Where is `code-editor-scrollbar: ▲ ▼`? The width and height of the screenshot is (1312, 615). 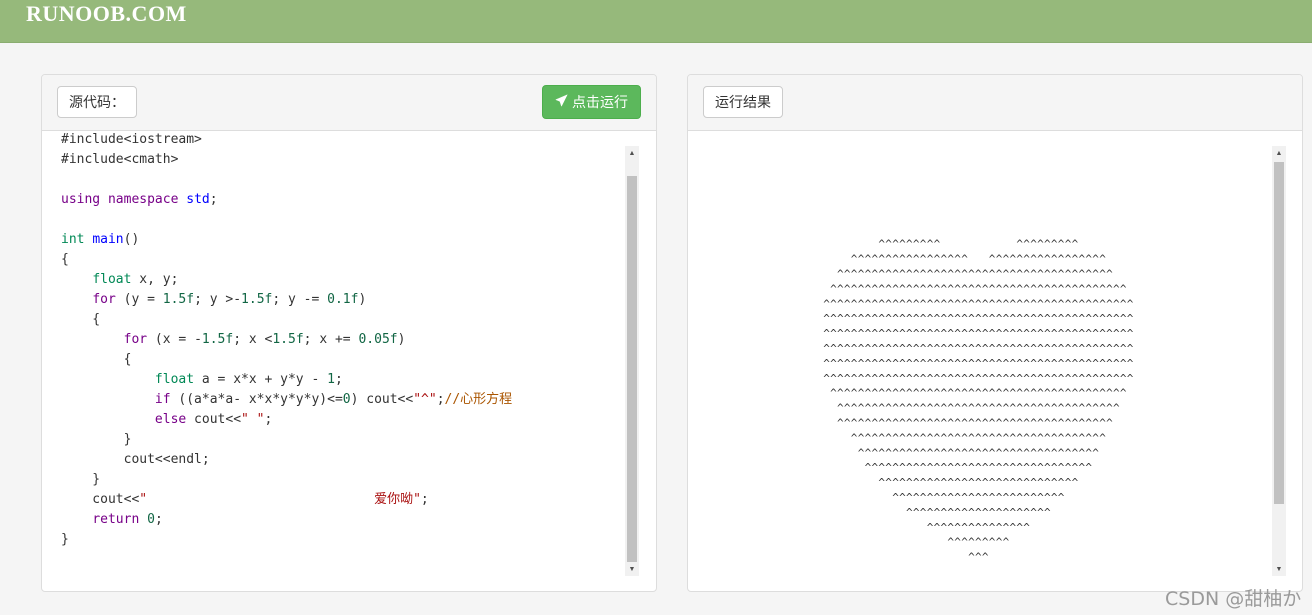 code-editor-scrollbar: ▲ ▼ is located at coordinates (632, 361).